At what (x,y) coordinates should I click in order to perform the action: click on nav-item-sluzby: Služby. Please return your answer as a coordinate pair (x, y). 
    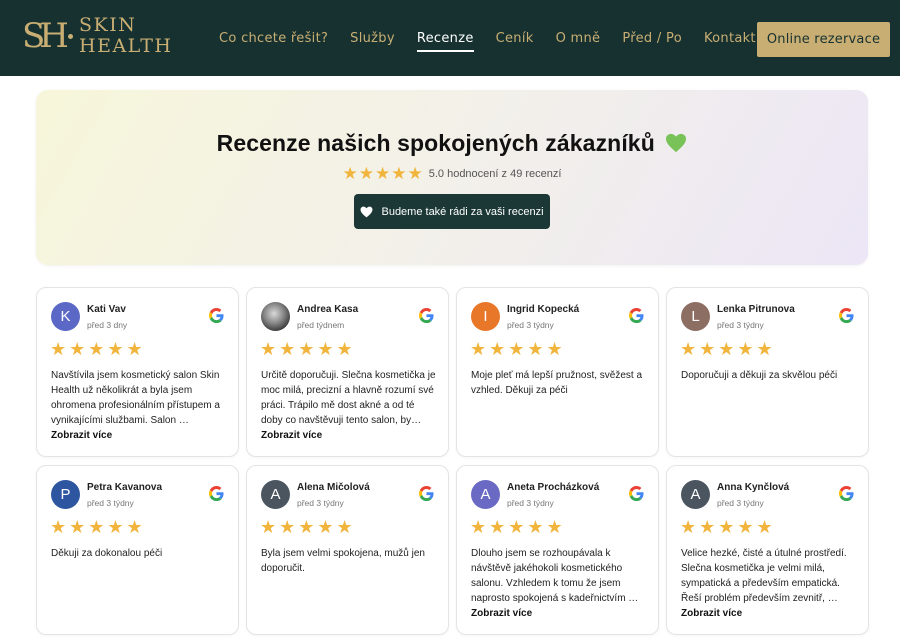
    Looking at the image, I should click on (372, 40).